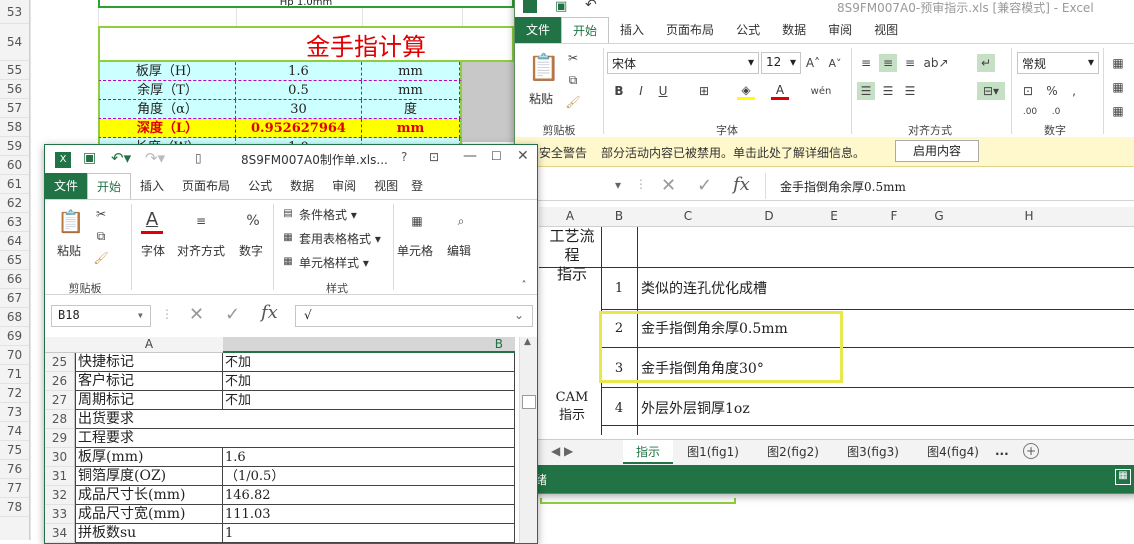 This screenshot has width=1134, height=544. Describe the element at coordinates (152, 221) in the screenshot. I see `font-icon: A` at that location.